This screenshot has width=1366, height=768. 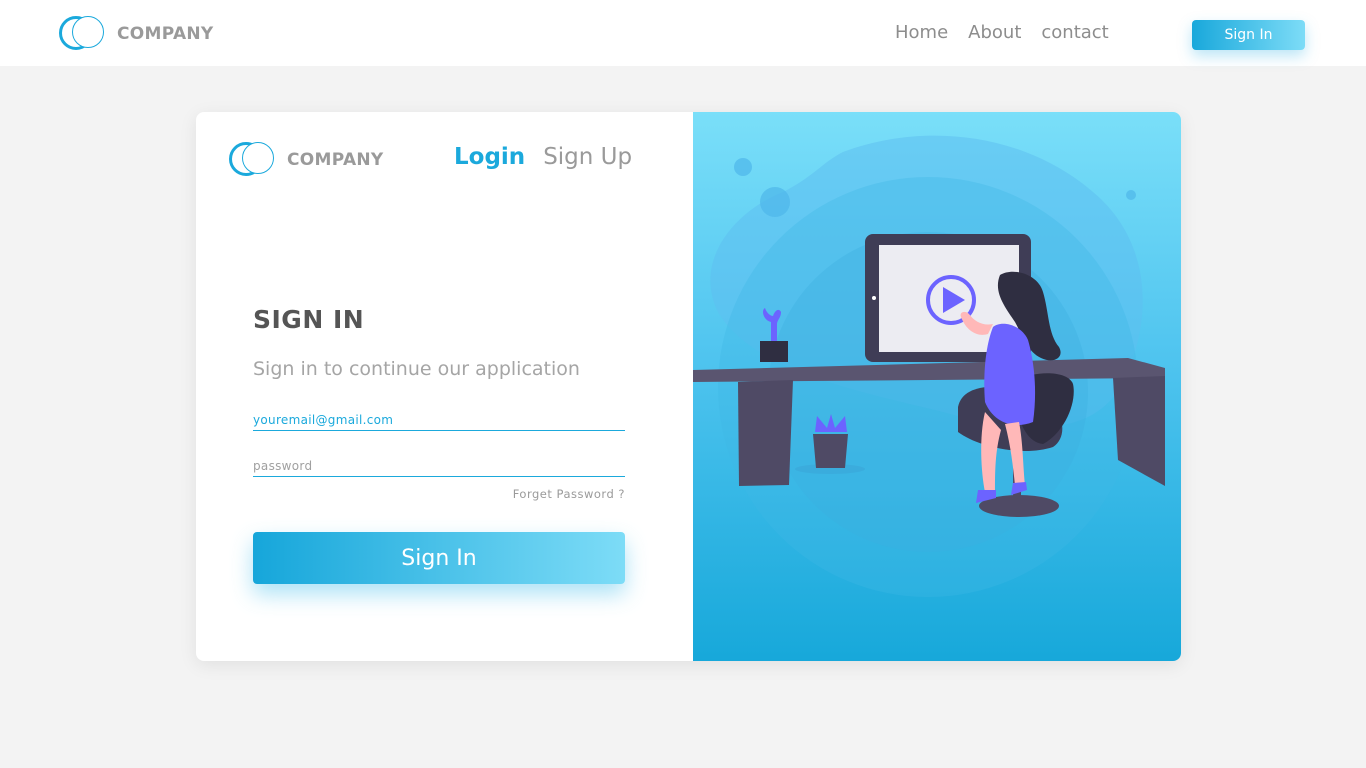 What do you see at coordinates (416, 369) in the screenshot?
I see `form-subtitle: Sign in to continue our application` at bounding box center [416, 369].